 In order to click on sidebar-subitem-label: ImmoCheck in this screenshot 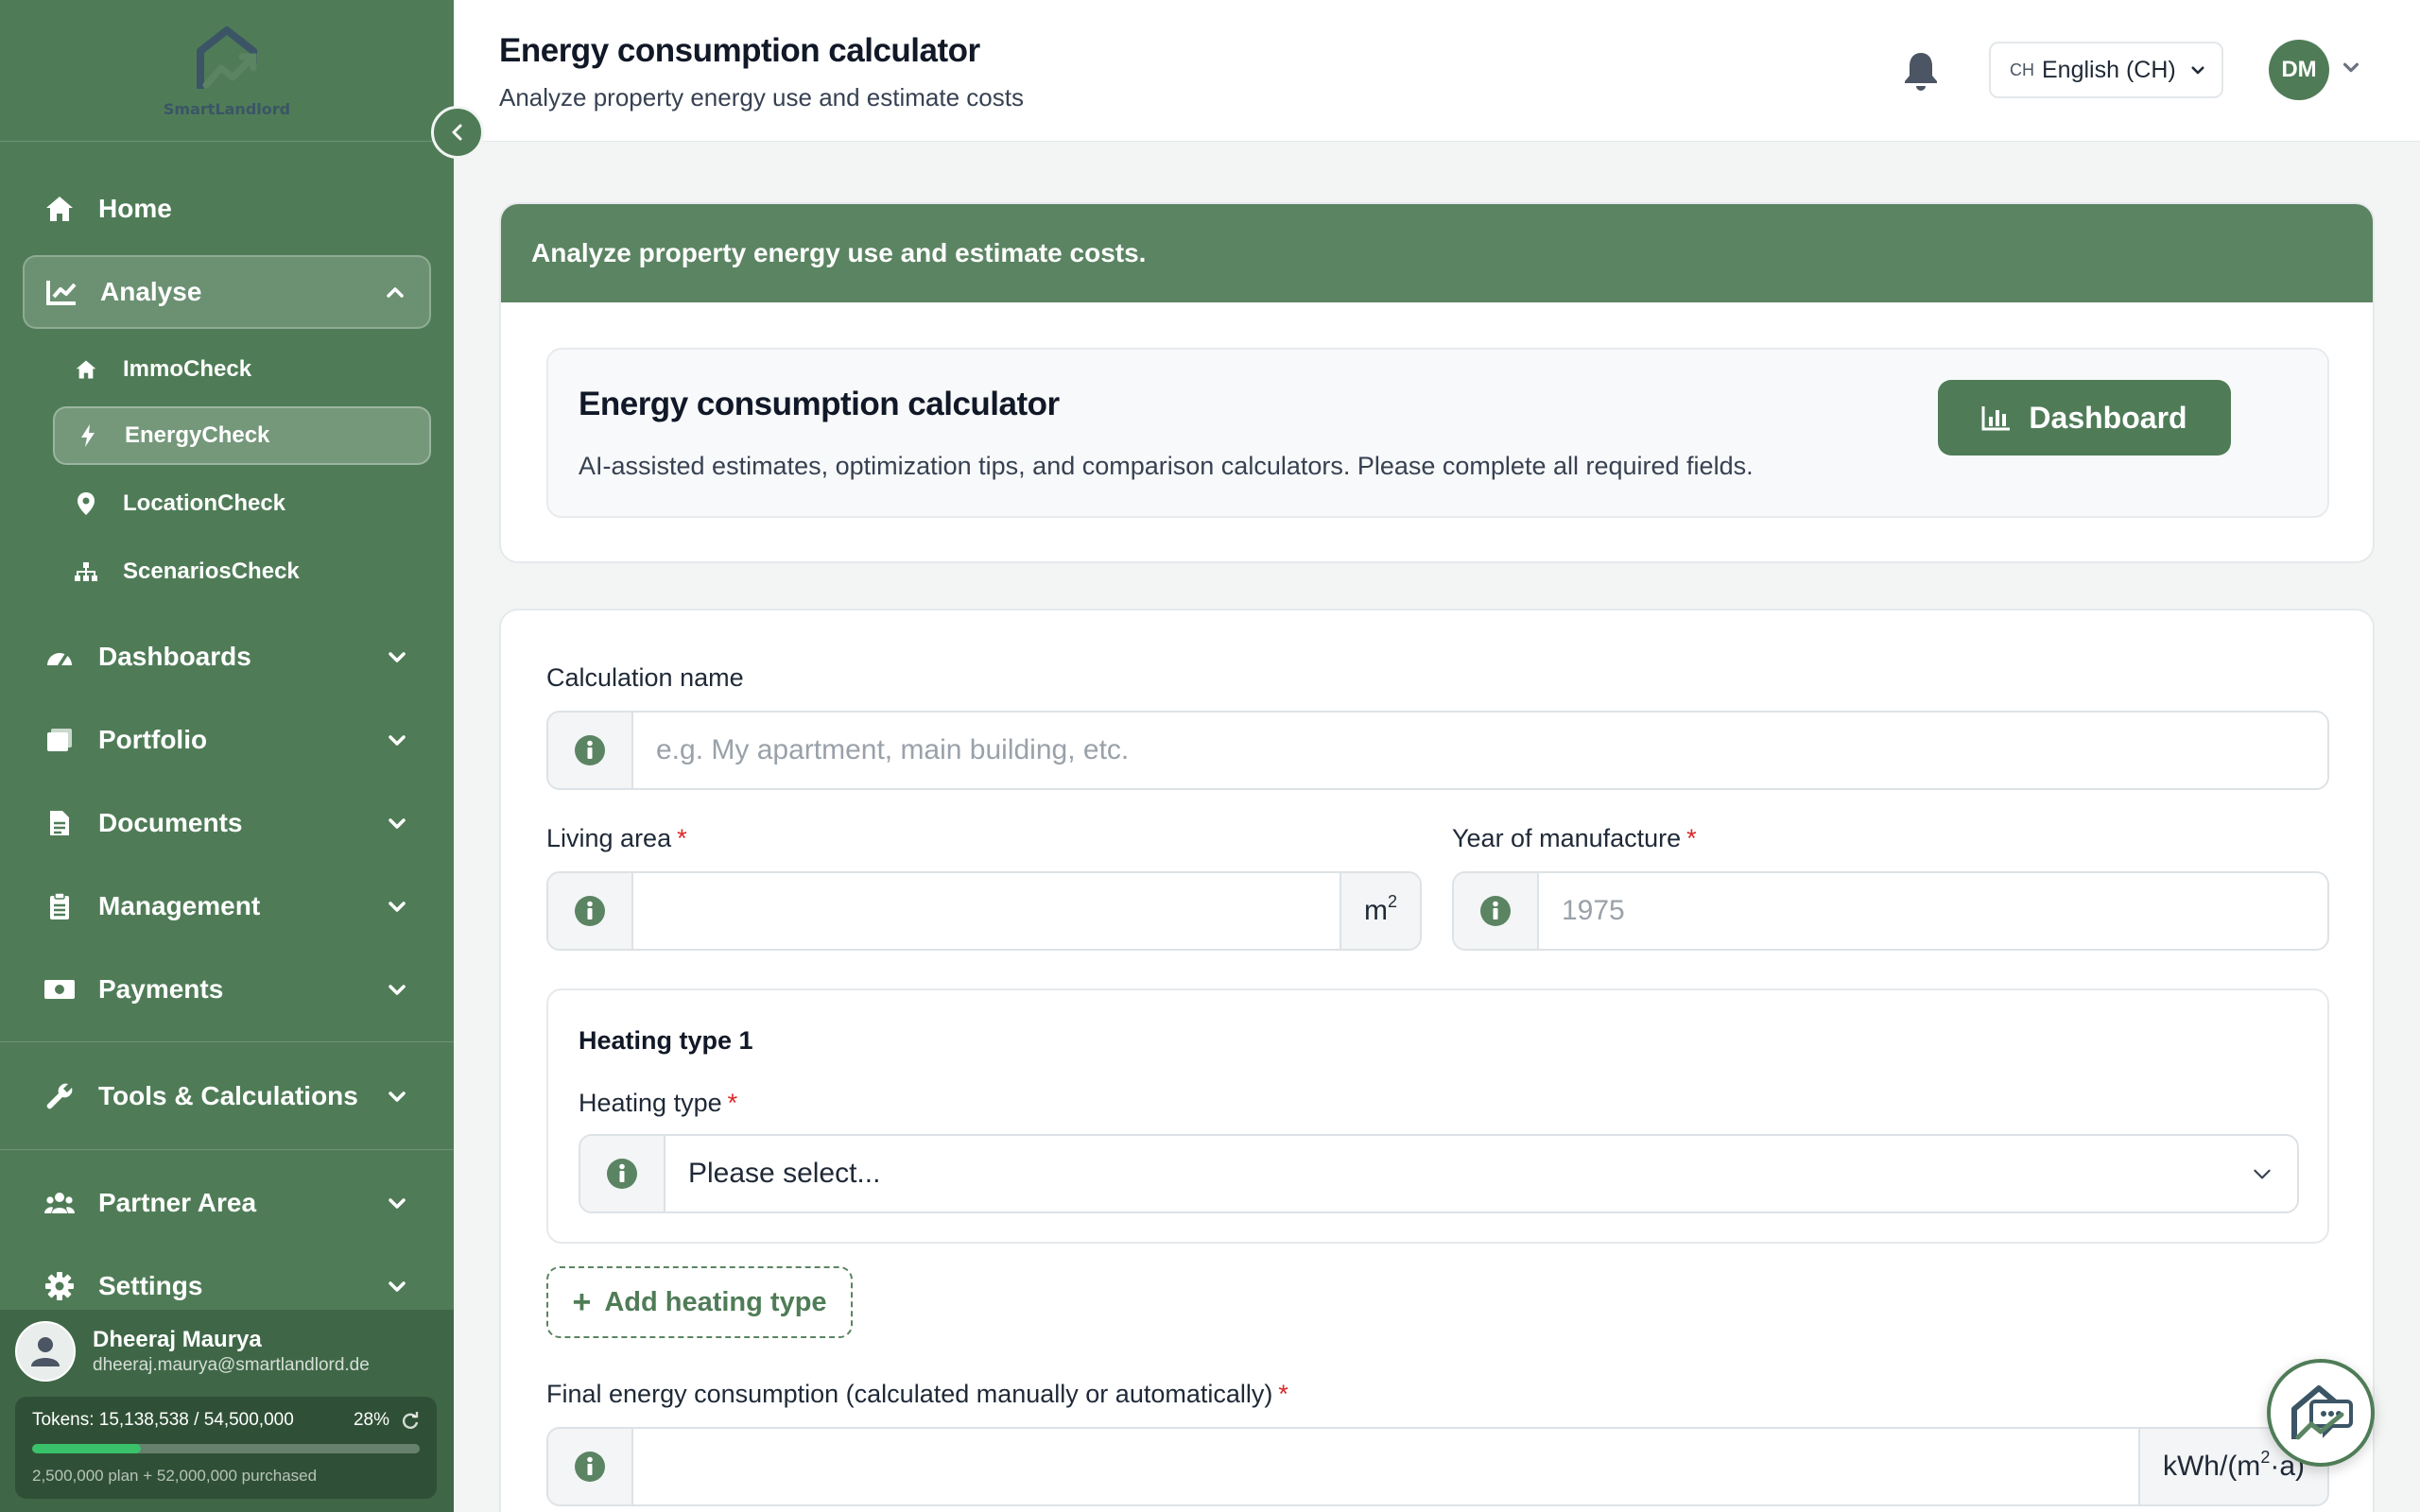, I will do `click(187, 369)`.